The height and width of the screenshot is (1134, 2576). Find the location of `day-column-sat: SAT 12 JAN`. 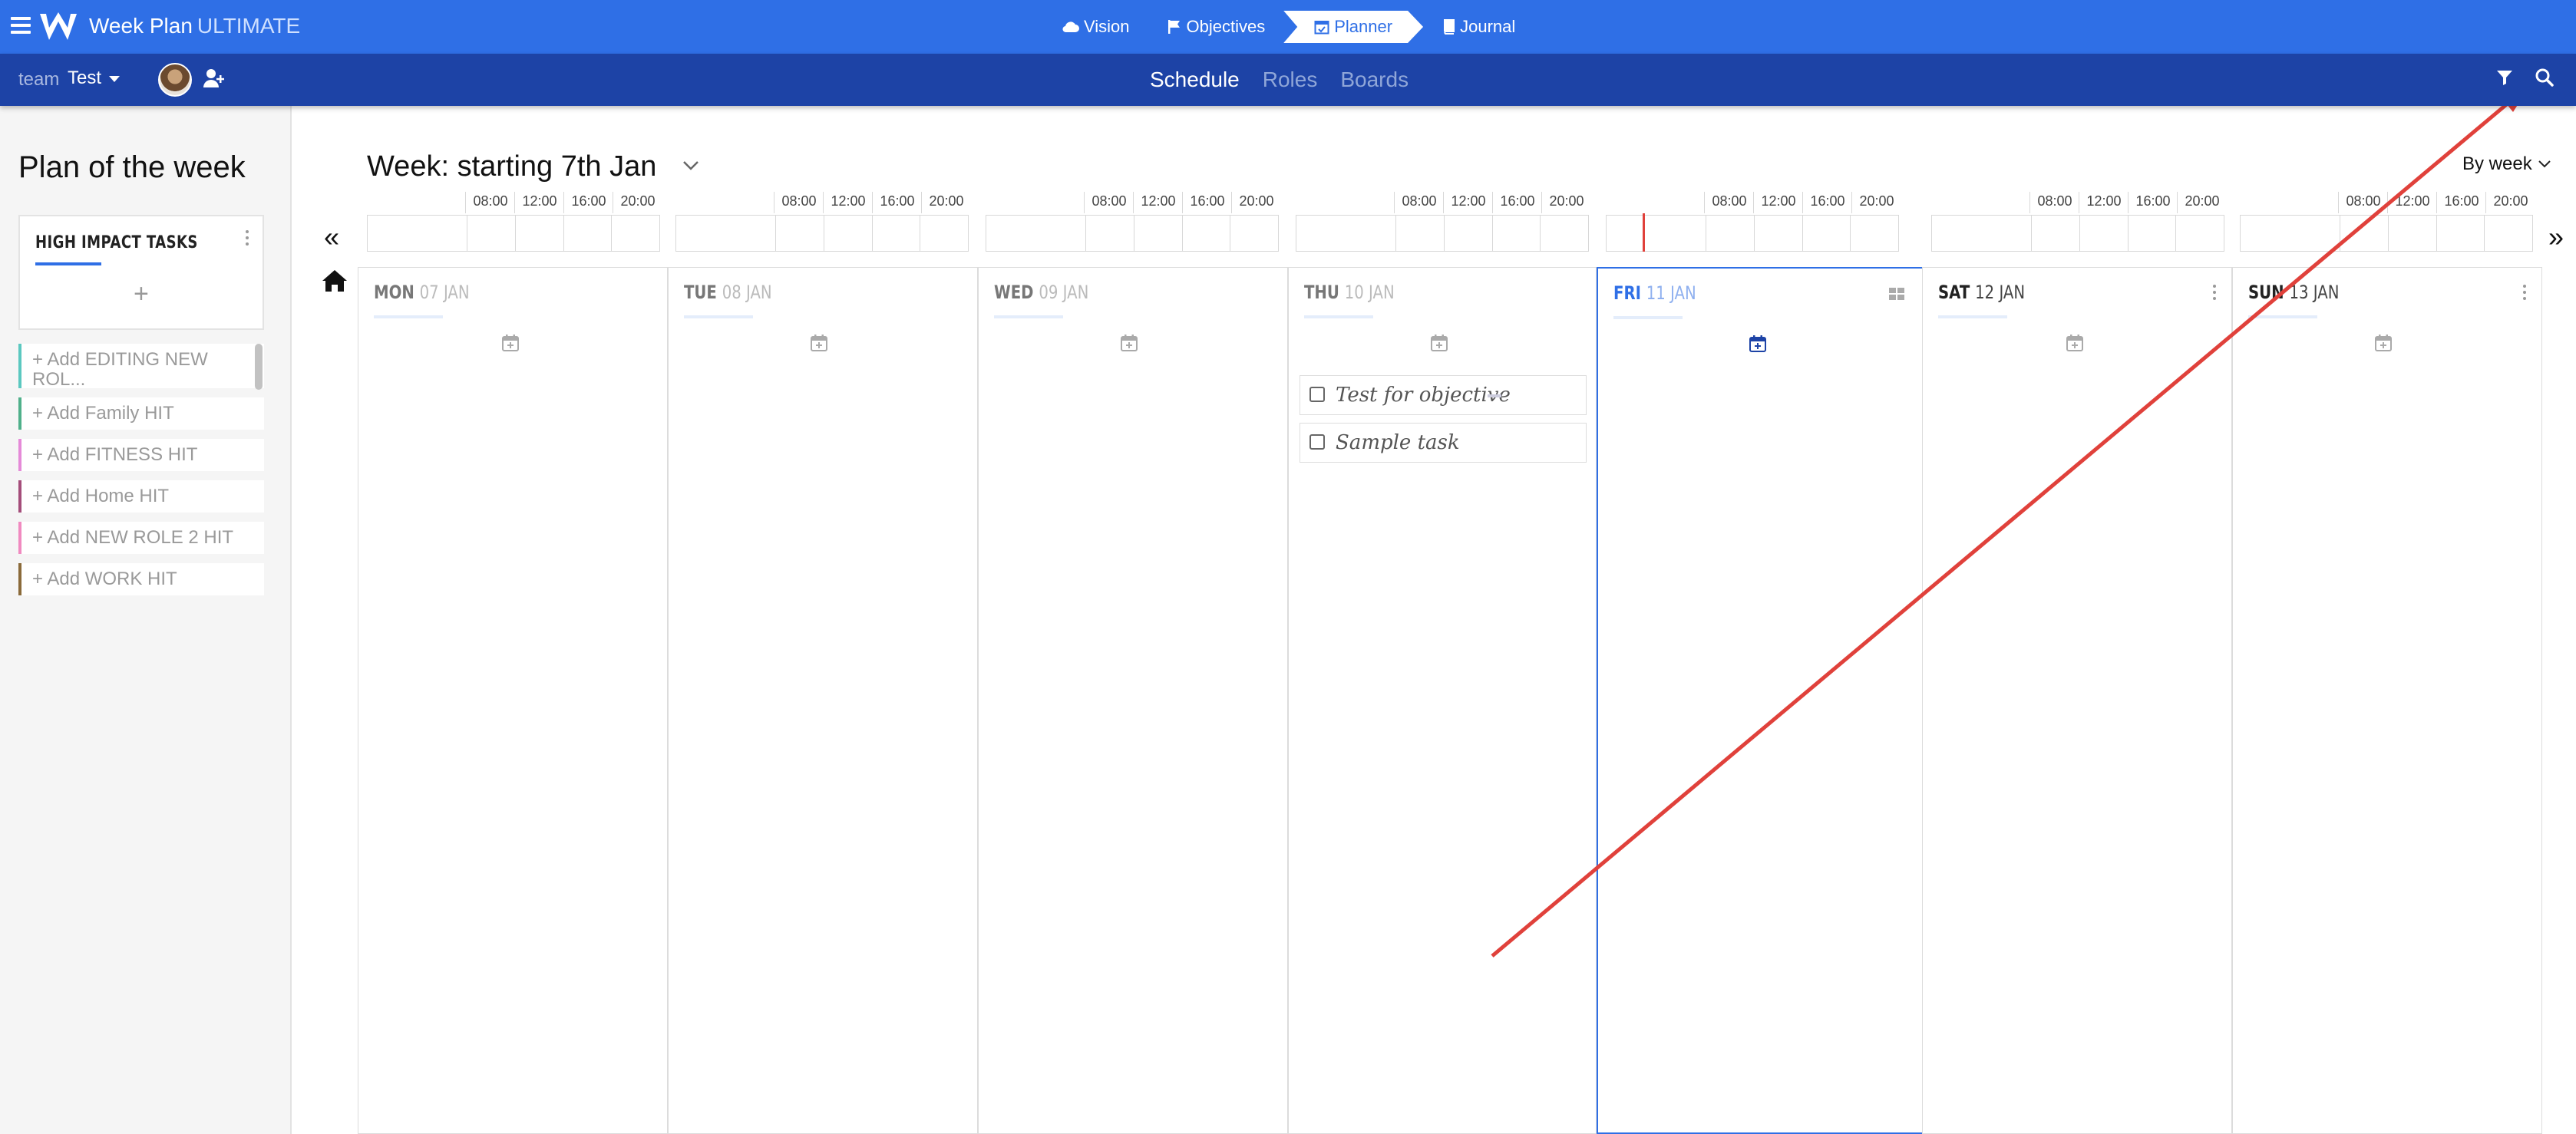

day-column-sat: SAT 12 JAN is located at coordinates (2077, 701).